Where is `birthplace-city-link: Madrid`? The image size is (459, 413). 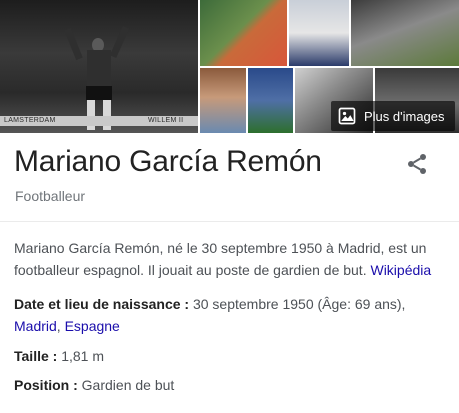
birthplace-city-link: Madrid is located at coordinates (35, 326).